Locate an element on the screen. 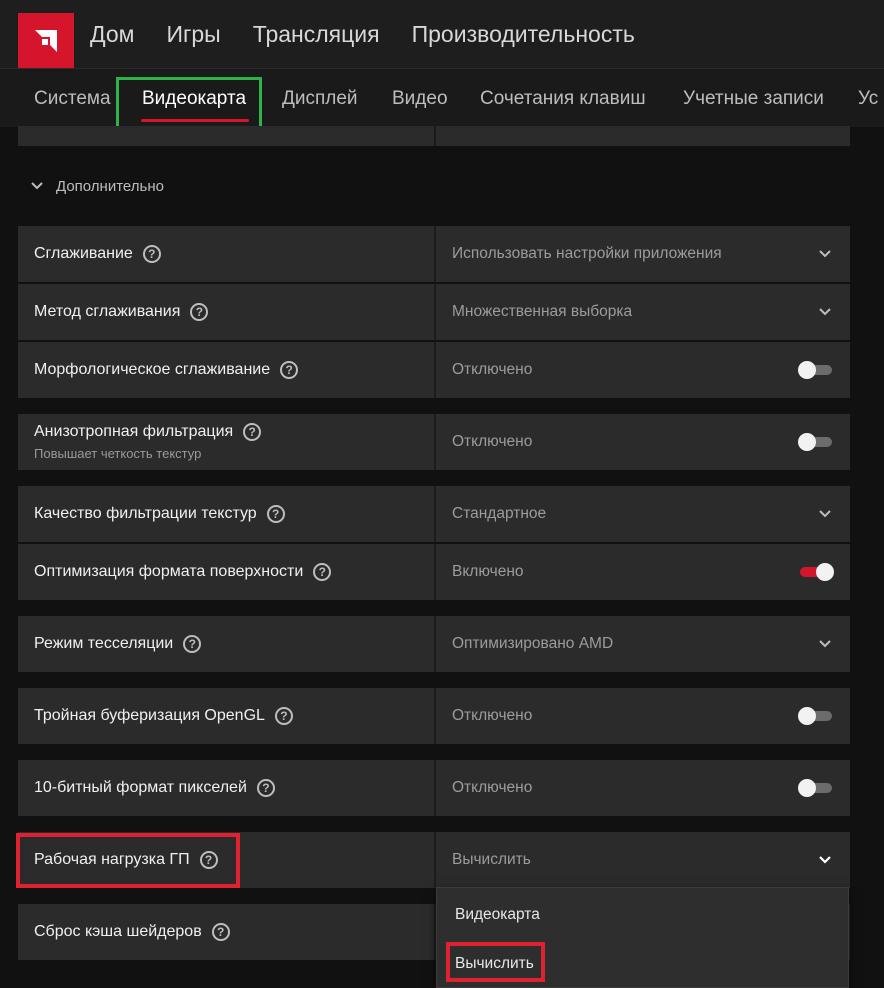 This screenshot has height=988, width=884. setting-label: Сброс кэша шейдеров is located at coordinates (118, 931).